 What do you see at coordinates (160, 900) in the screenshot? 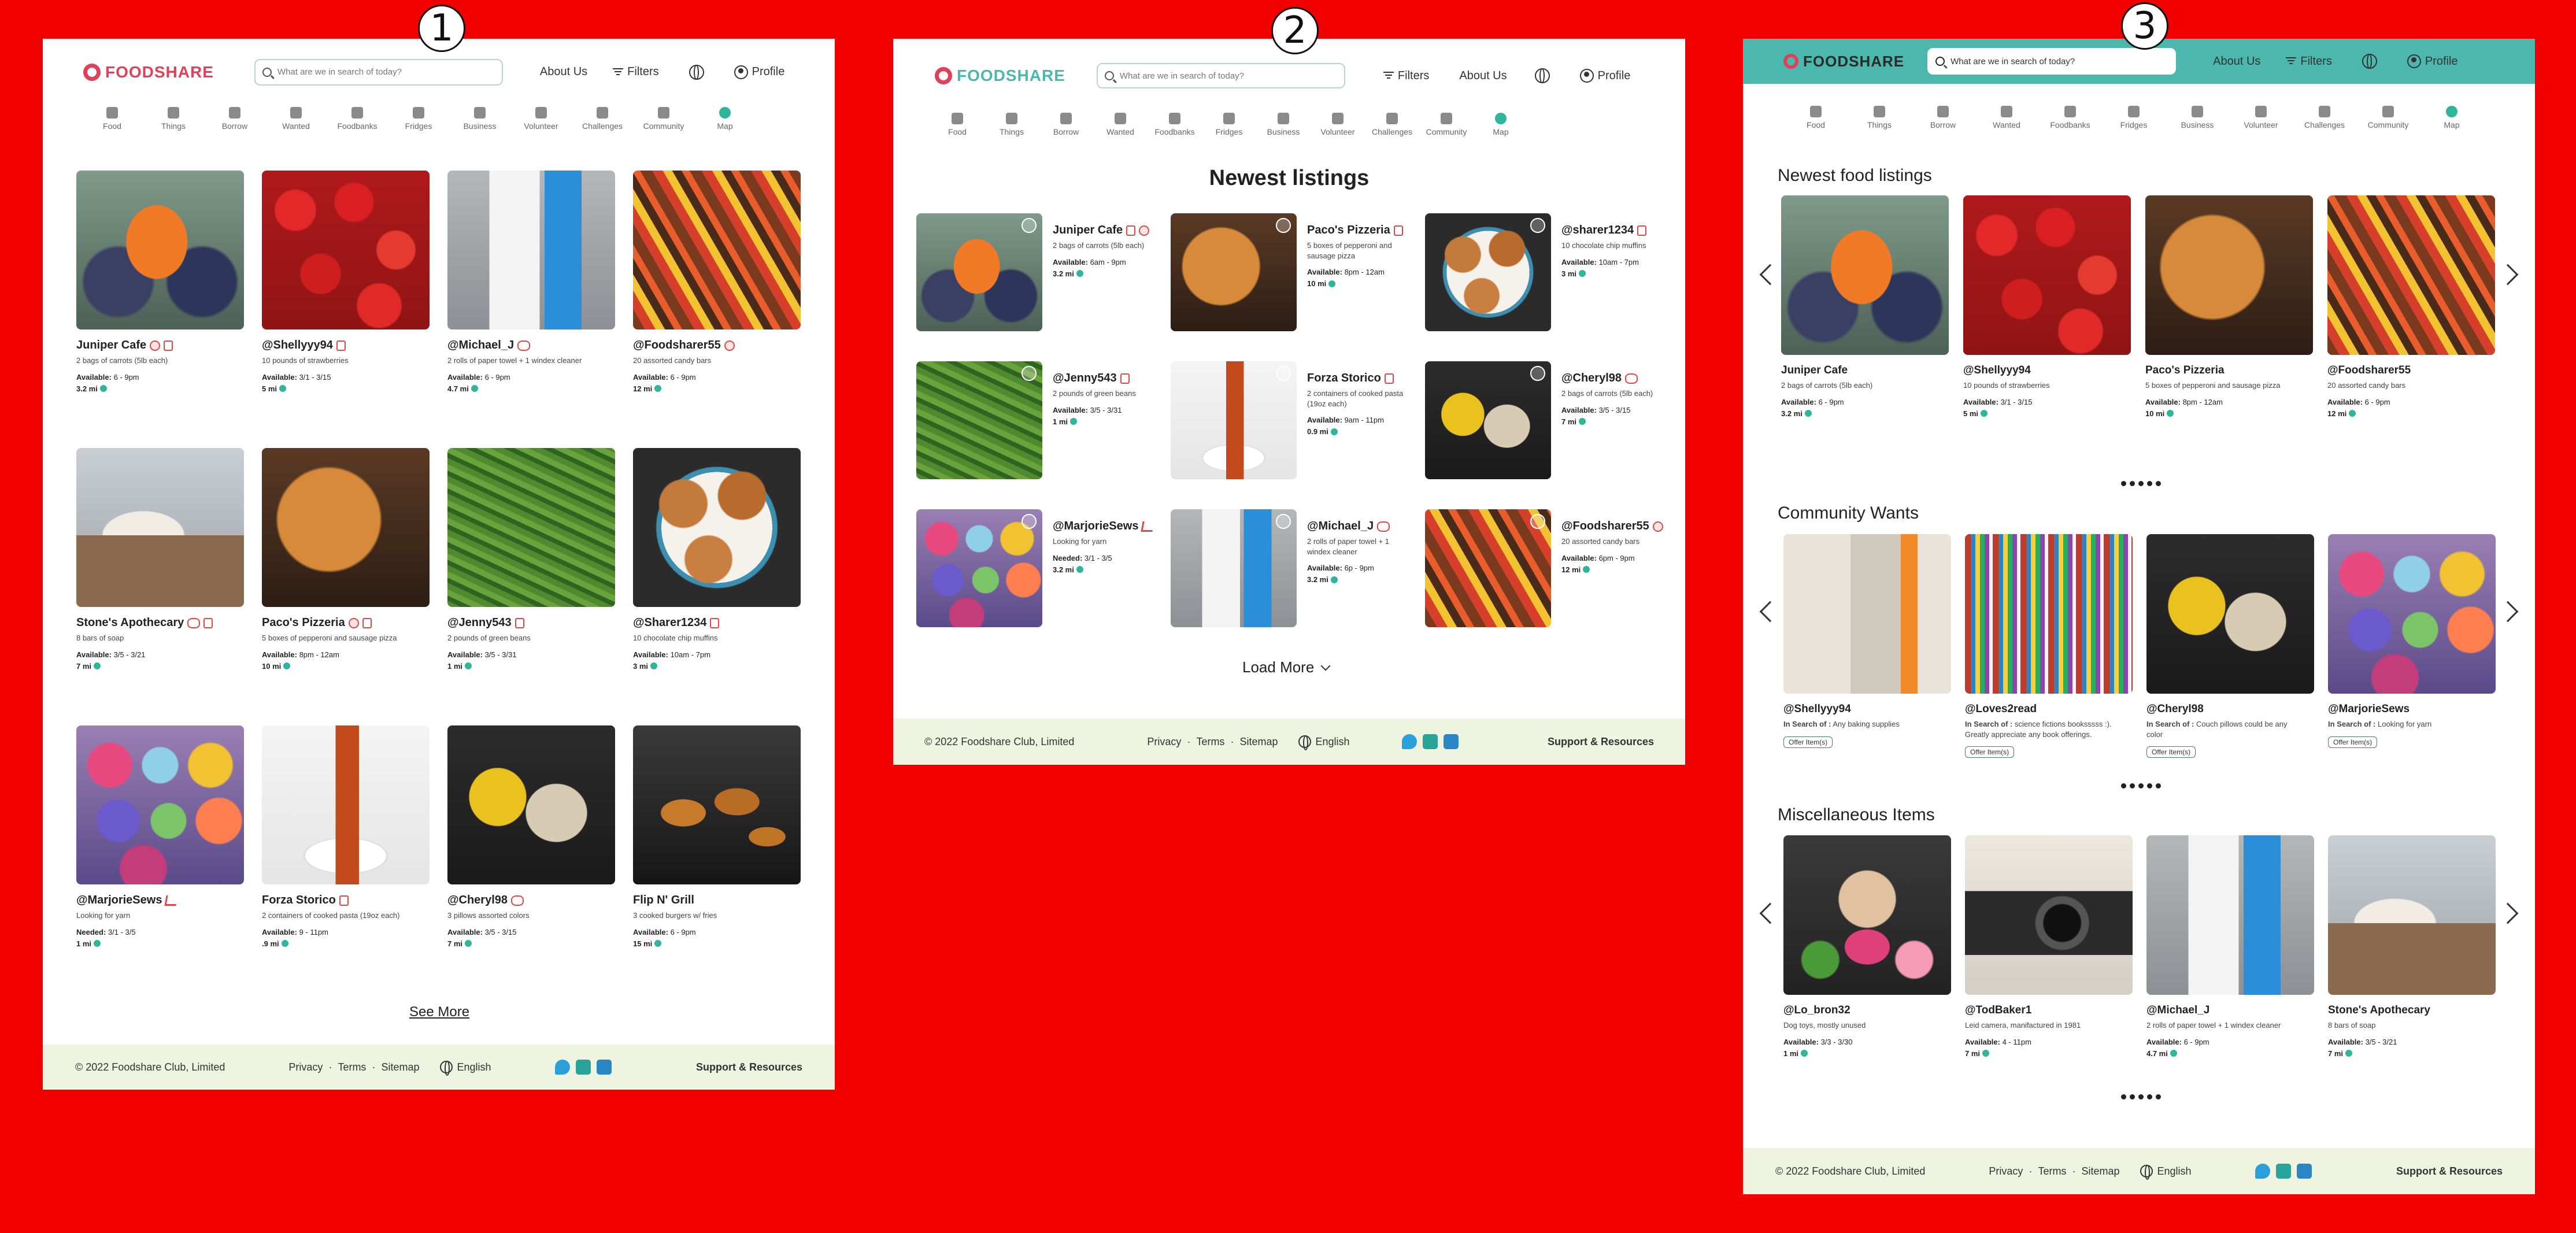
I see `listing-title: @MarjorieSews` at bounding box center [160, 900].